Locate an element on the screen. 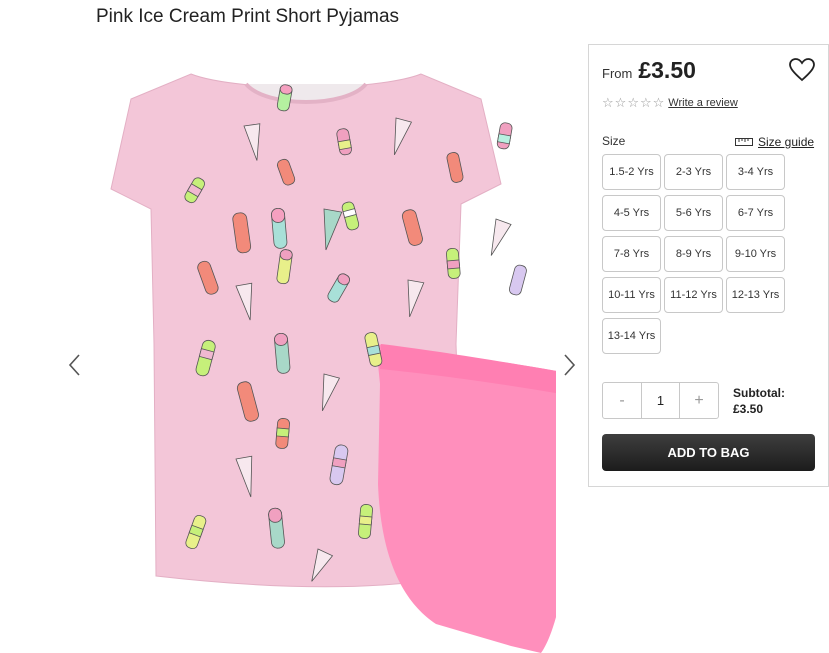 This screenshot has width=829, height=653. add-to-bag-button: ADD TO BAG is located at coordinates (708, 452).